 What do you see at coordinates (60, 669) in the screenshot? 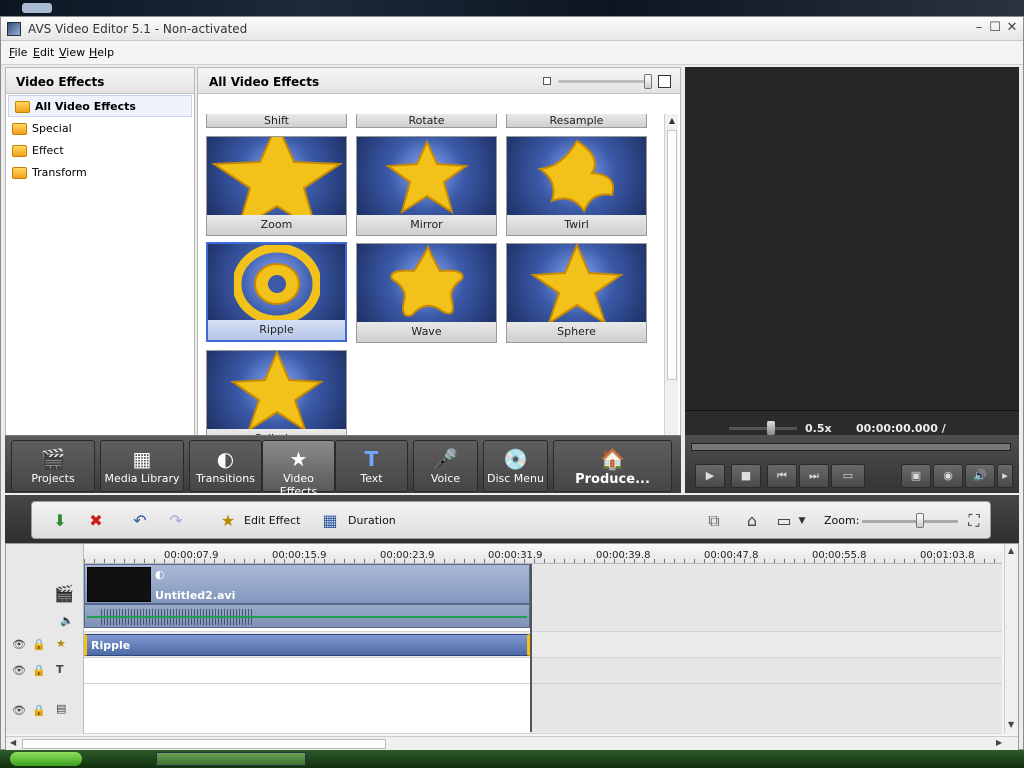
I see `text-track-icon: T` at bounding box center [60, 669].